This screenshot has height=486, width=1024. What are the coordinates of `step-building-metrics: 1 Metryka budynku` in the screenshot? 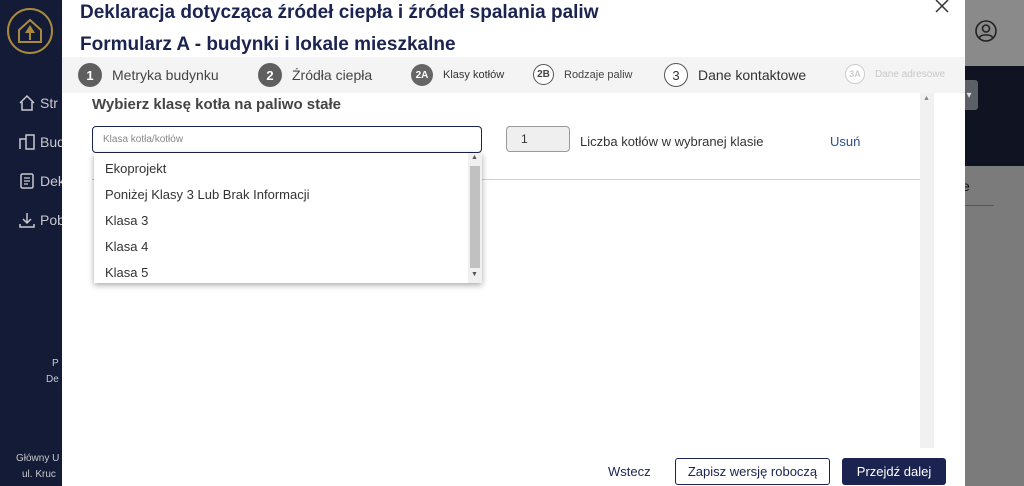 It's located at (148, 75).